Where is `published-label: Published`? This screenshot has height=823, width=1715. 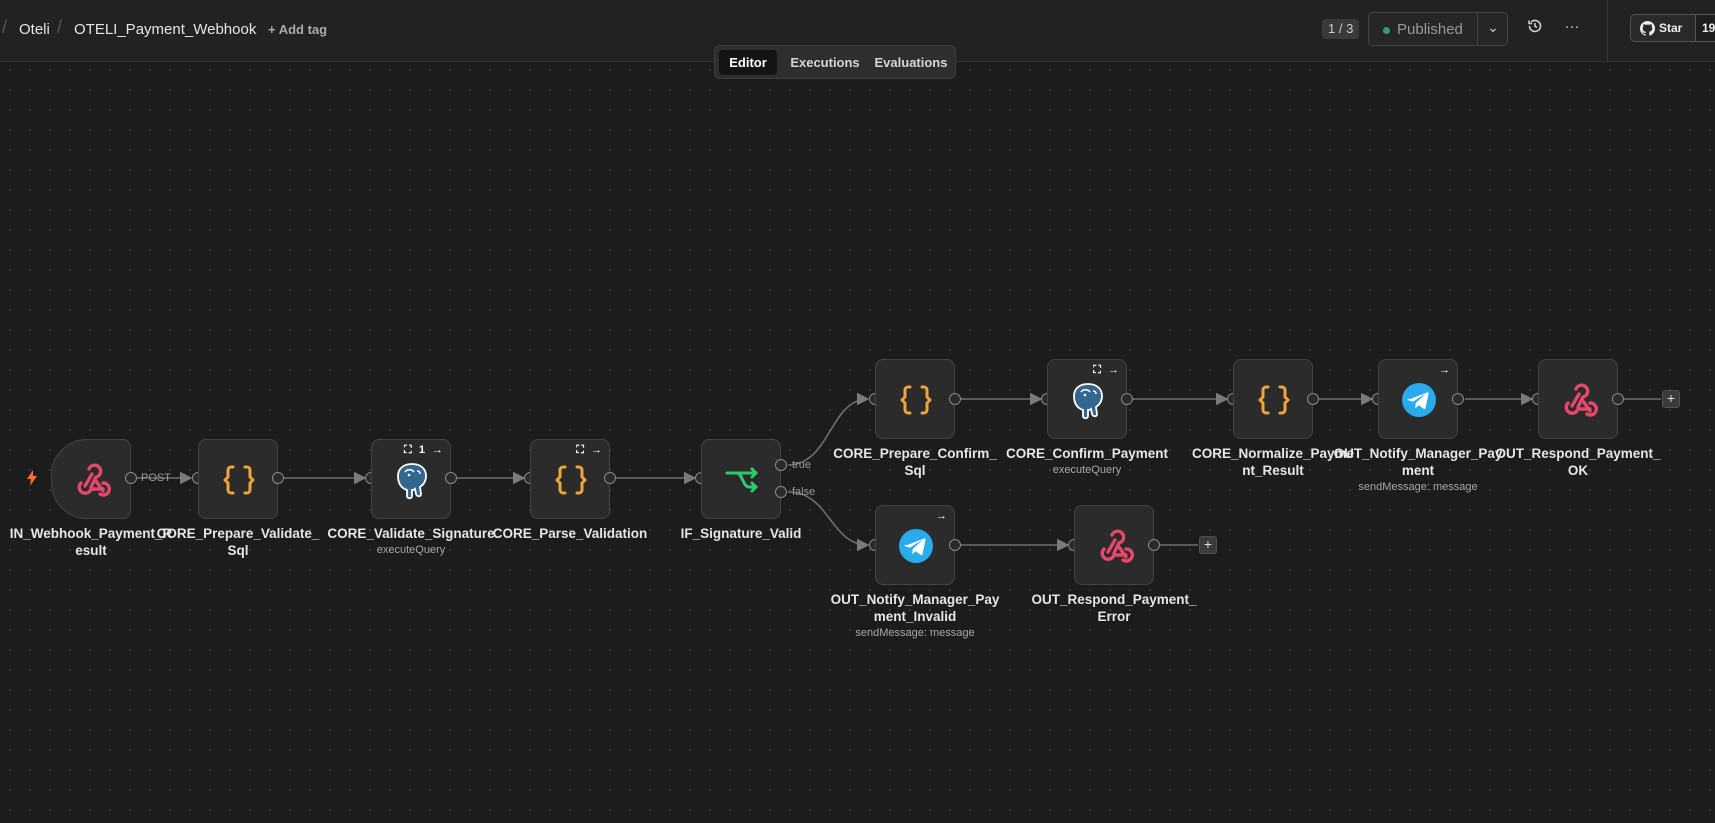
published-label: Published is located at coordinates (1430, 29).